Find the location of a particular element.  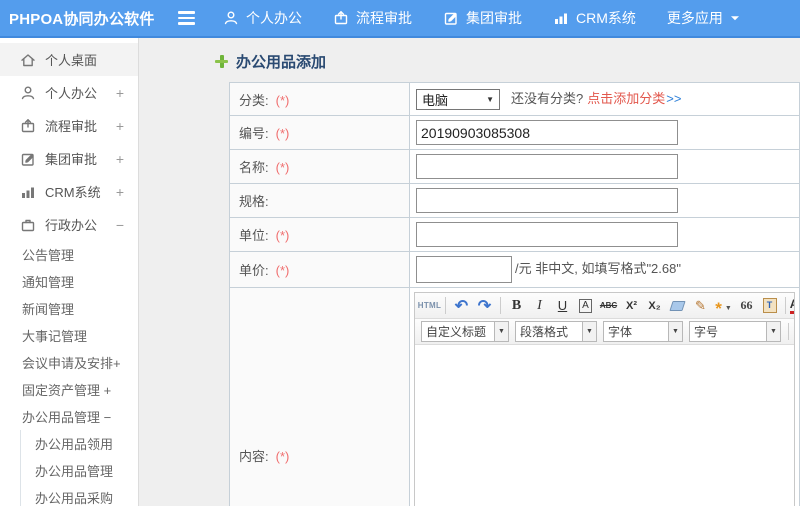

sidebar-item-2: 个人办公 + is located at coordinates (69, 92).